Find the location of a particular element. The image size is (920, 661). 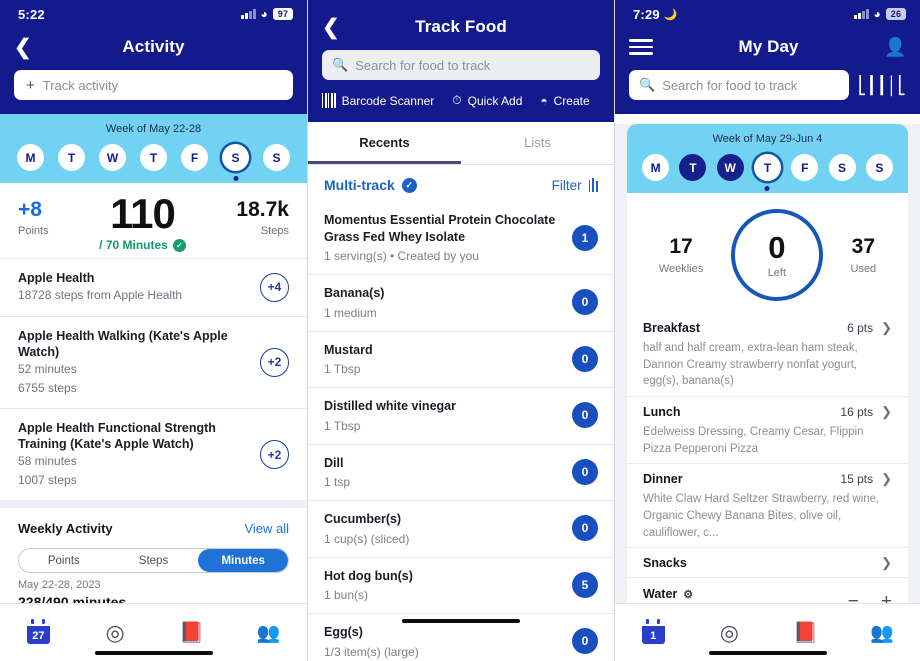

day-circle-thu: T is located at coordinates (153, 157).